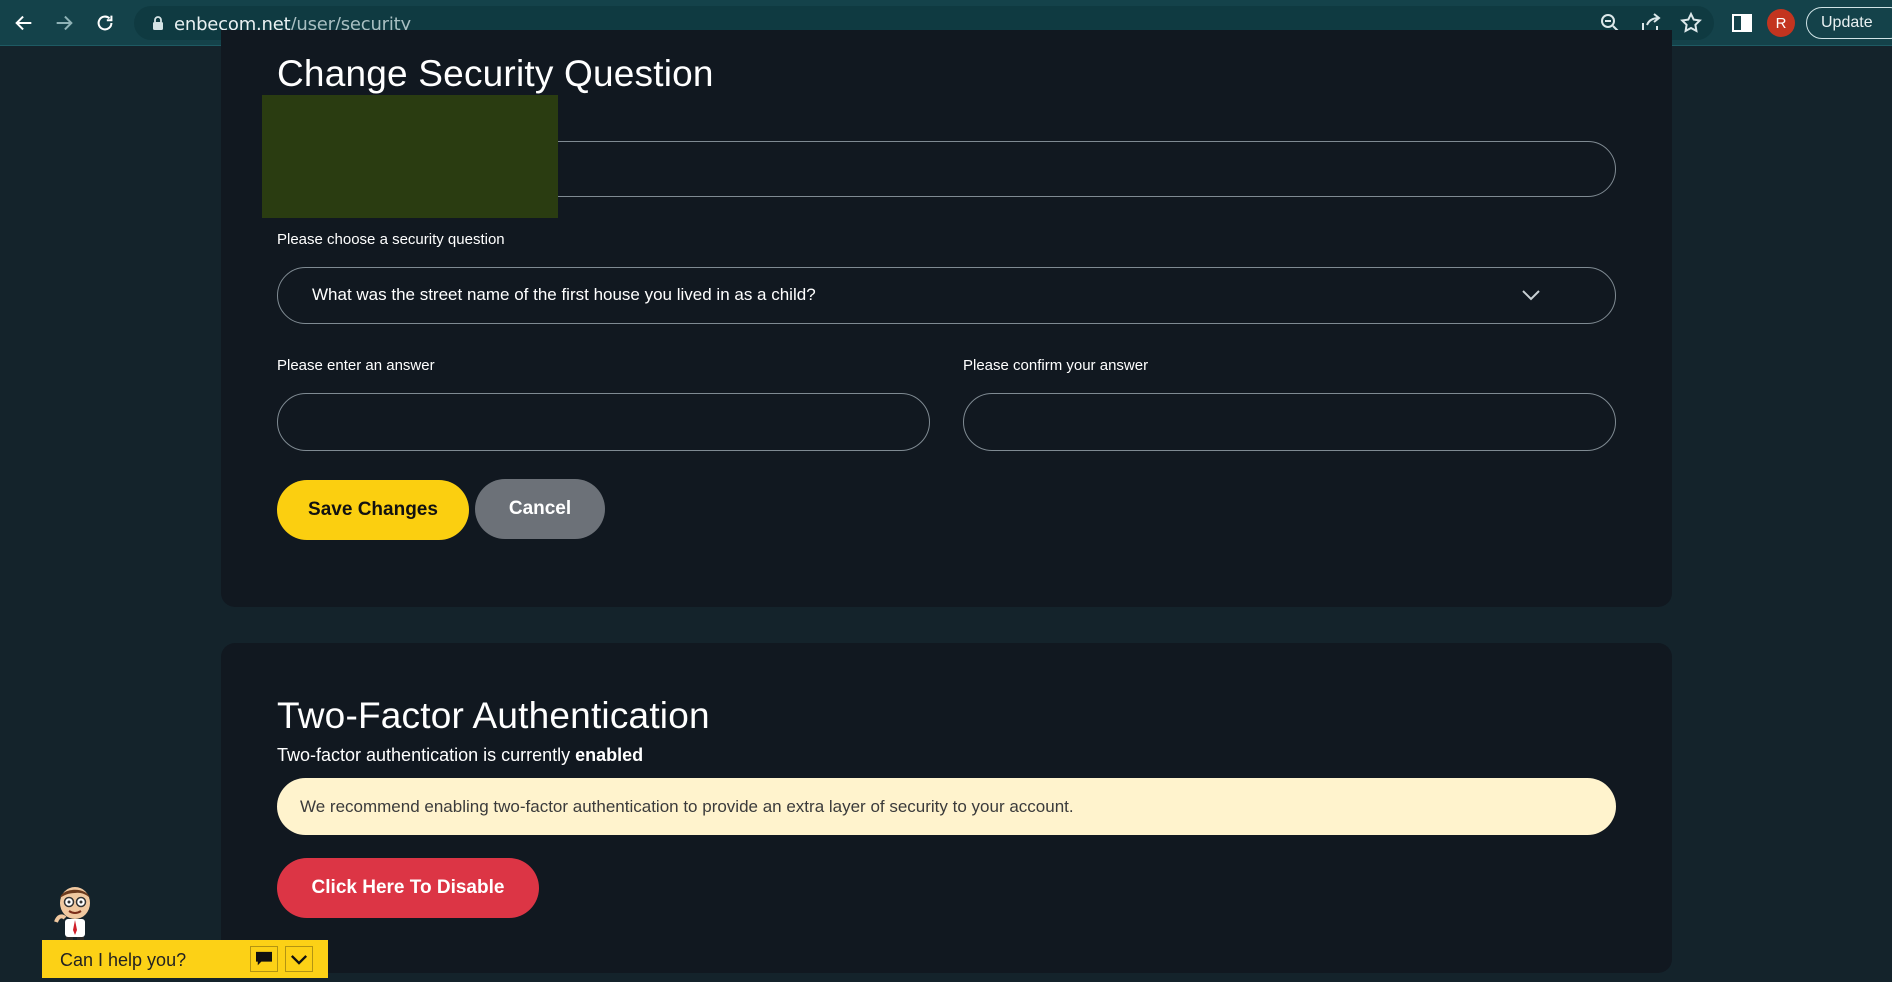 The width and height of the screenshot is (1892, 982). What do you see at coordinates (1056, 365) in the screenshot?
I see `confirm-answer-label: Please confirm your answer` at bounding box center [1056, 365].